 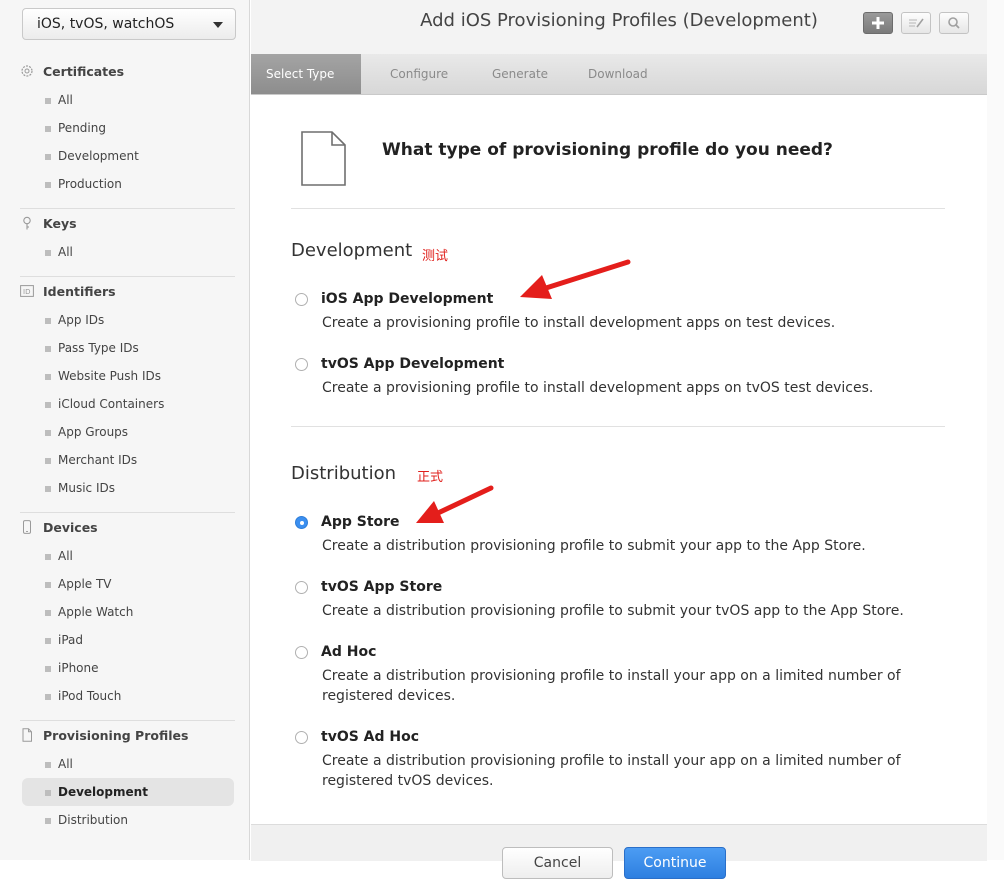 I want to click on sidebar-item-certificates-development: Development, so click(x=127, y=156).